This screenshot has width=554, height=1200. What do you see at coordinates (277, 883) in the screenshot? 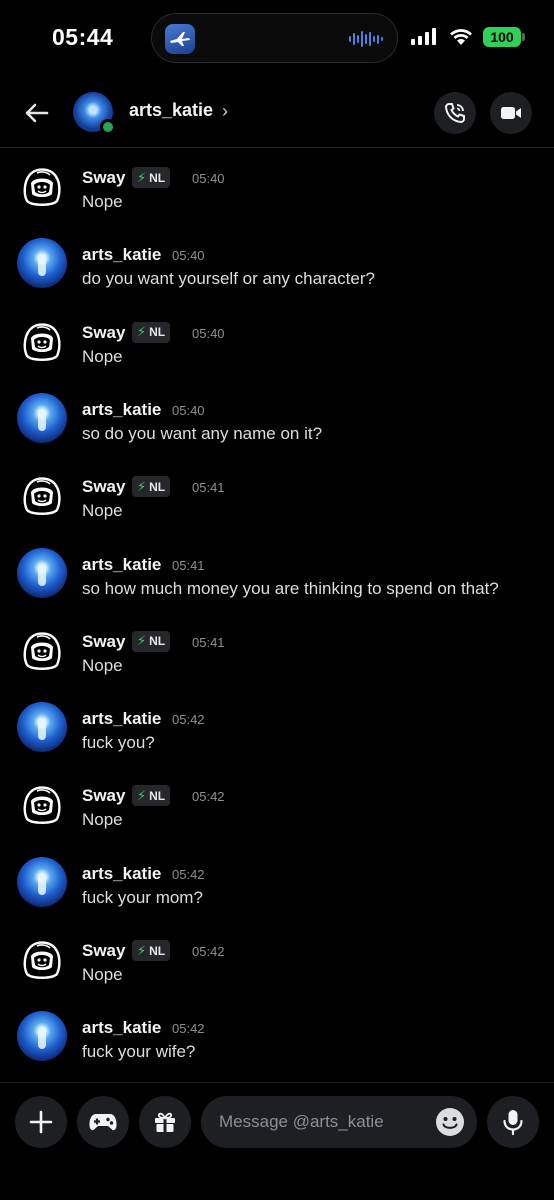
I see `message-row: arts_katie 05:42 fuck your mom?` at bounding box center [277, 883].